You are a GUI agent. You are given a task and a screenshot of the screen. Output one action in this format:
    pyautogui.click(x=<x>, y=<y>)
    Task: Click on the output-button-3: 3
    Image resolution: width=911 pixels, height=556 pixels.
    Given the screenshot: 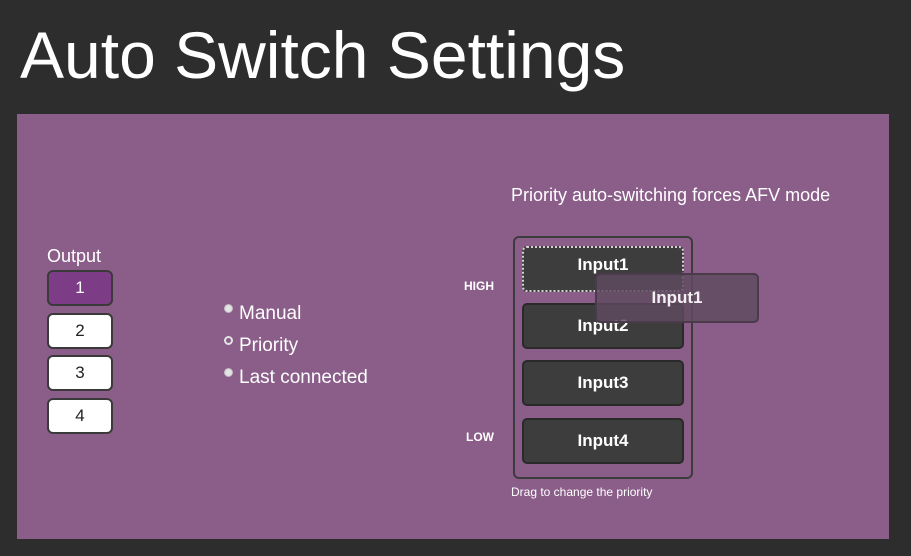 What is the action you would take?
    pyautogui.click(x=80, y=373)
    